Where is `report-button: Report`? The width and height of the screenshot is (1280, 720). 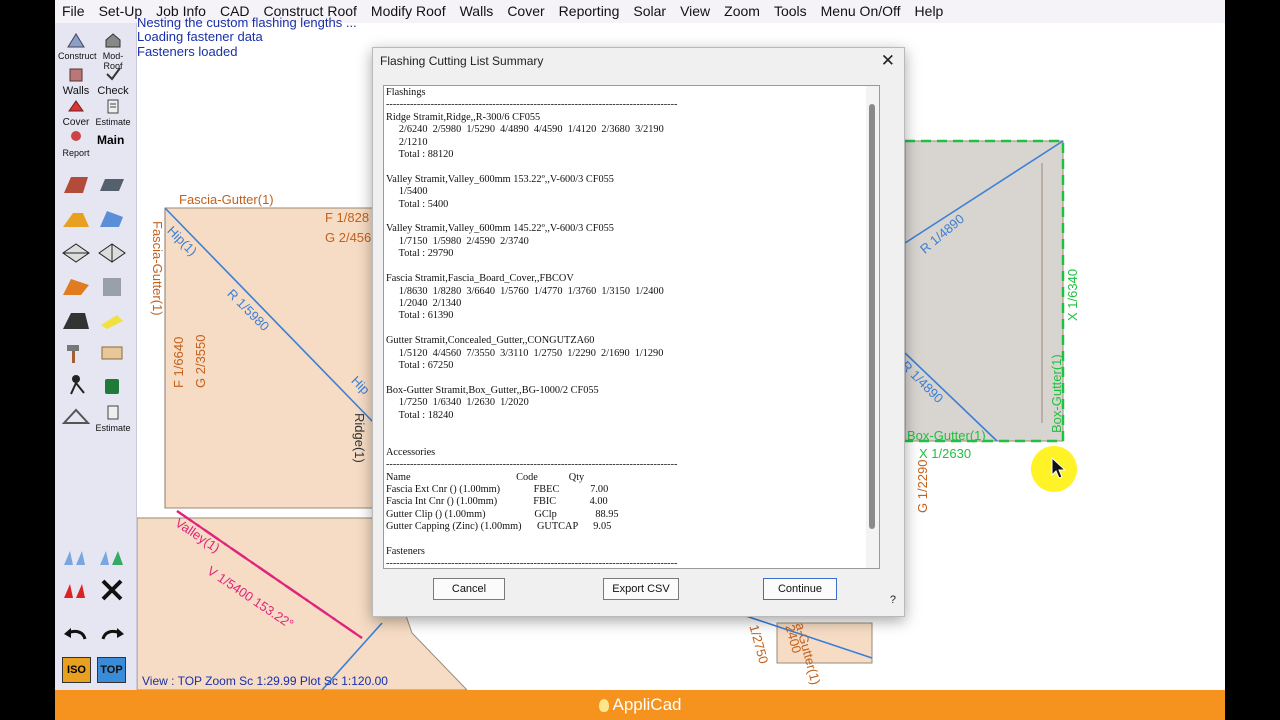 report-button: Report is located at coordinates (76, 143).